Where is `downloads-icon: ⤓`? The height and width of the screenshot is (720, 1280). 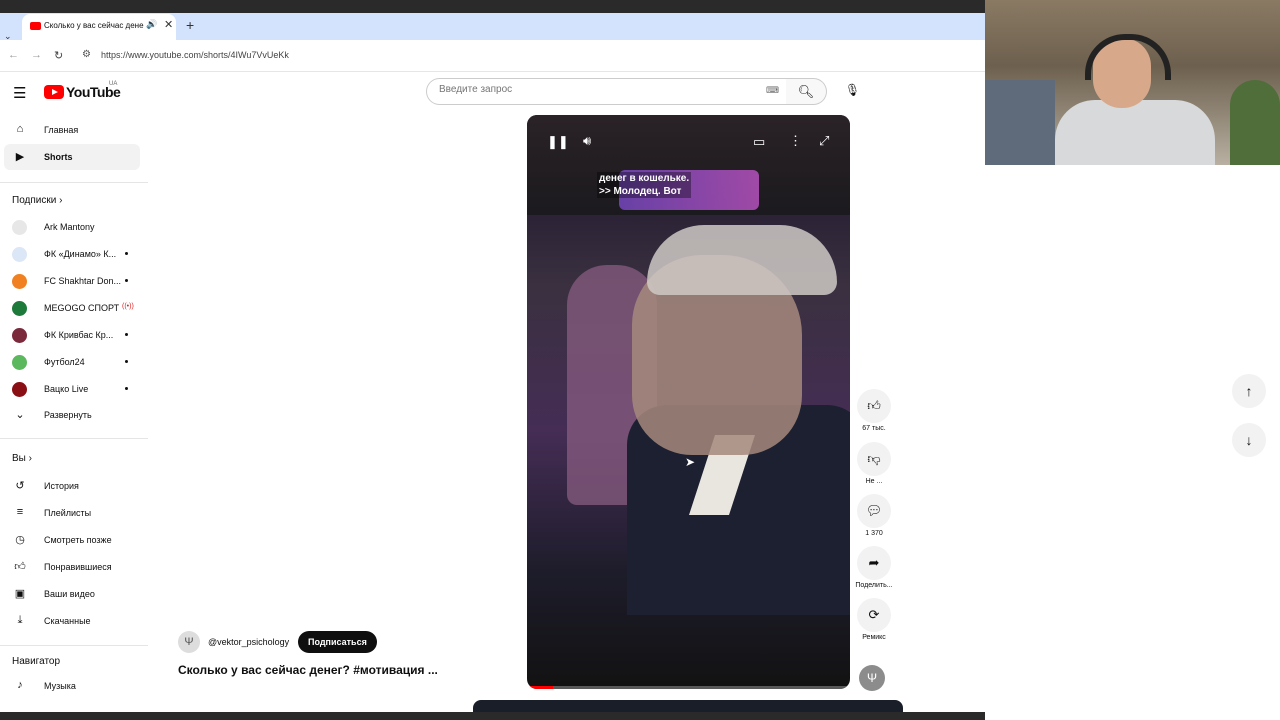
downloads-icon: ⤓ is located at coordinates (20, 620).